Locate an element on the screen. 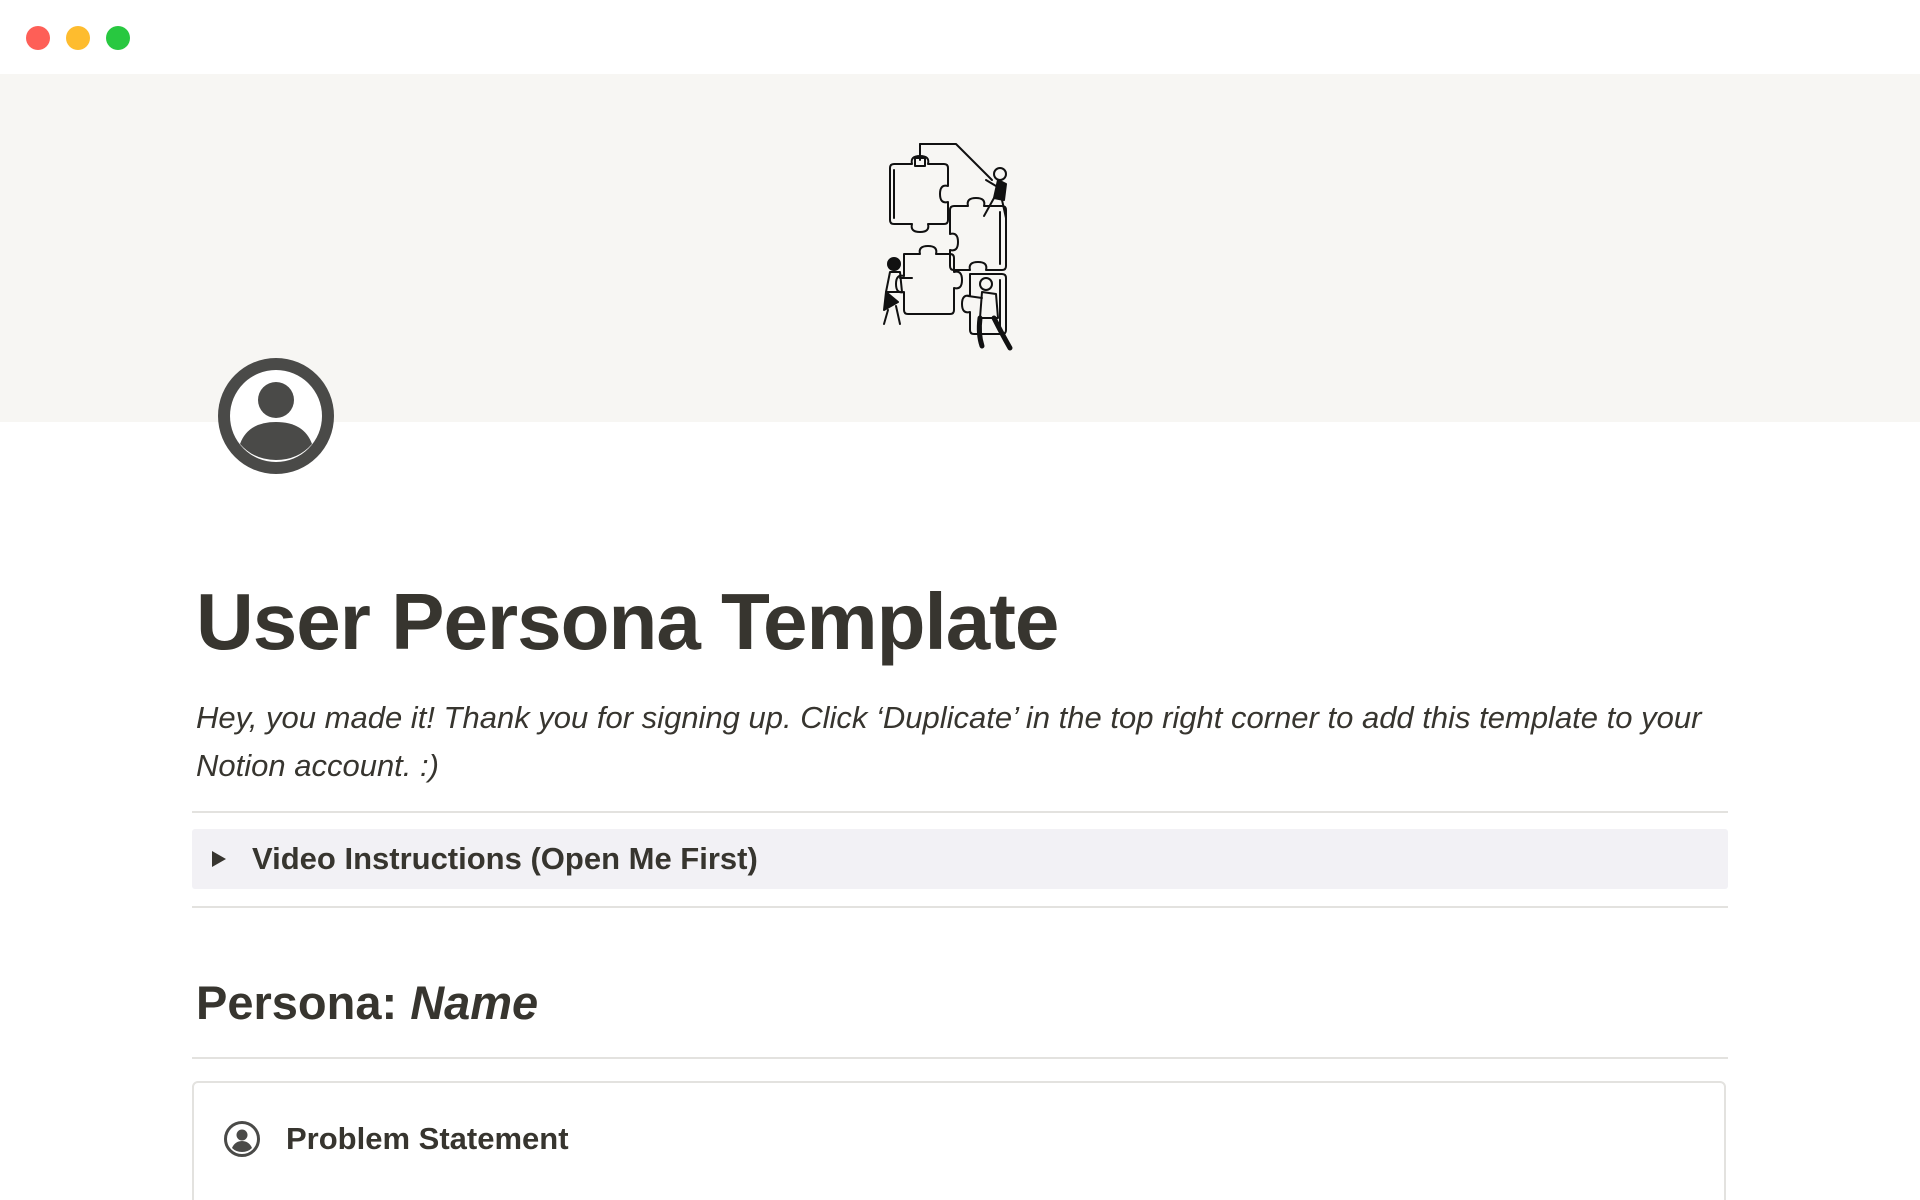 The width and height of the screenshot is (1920, 1200). zoom-window-button is located at coordinates (118, 38).